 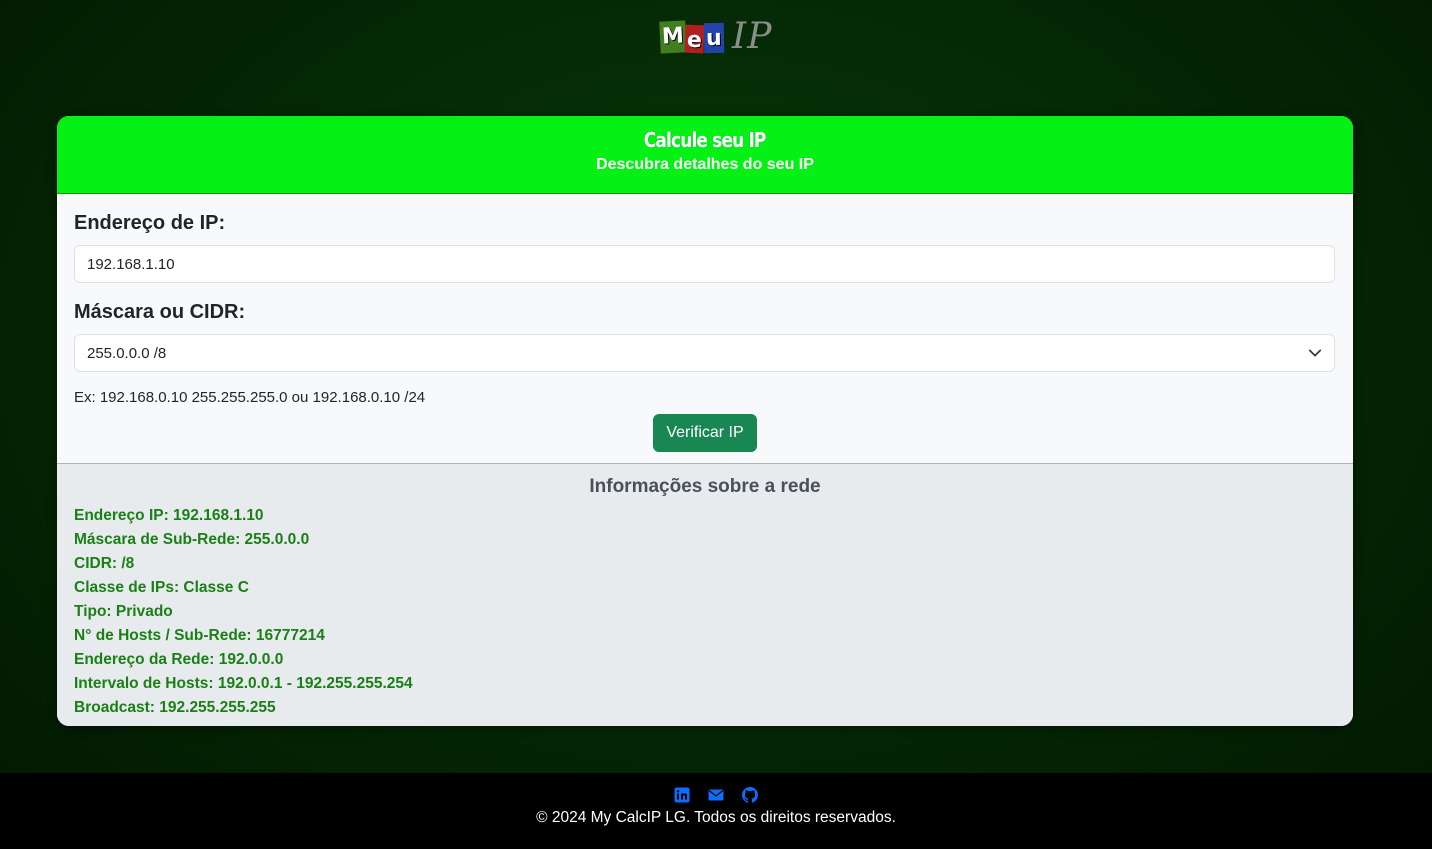 I want to click on chevron-down-icon, so click(x=1315, y=353).